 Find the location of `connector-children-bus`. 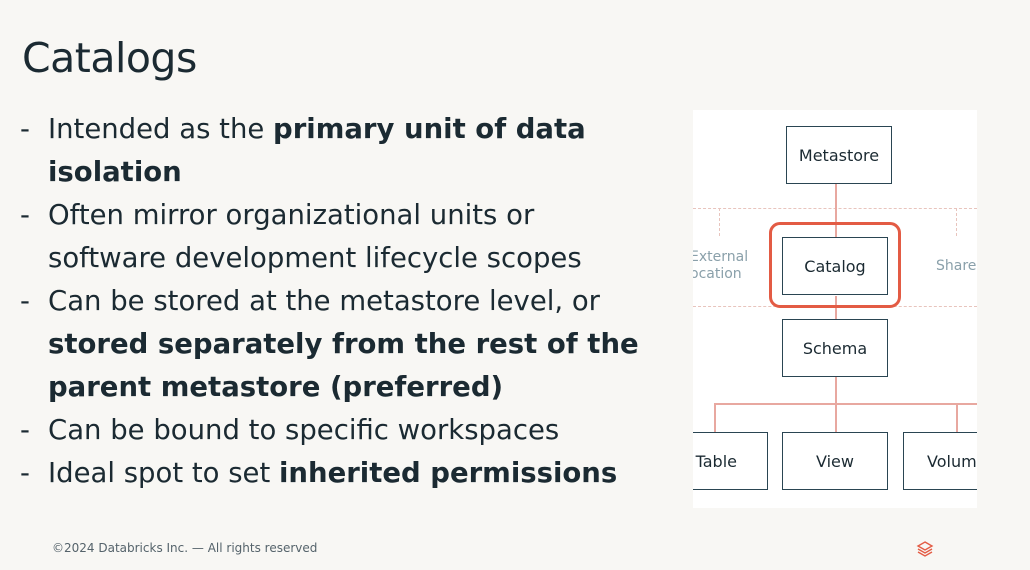

connector-children-bus is located at coordinates (845, 404).